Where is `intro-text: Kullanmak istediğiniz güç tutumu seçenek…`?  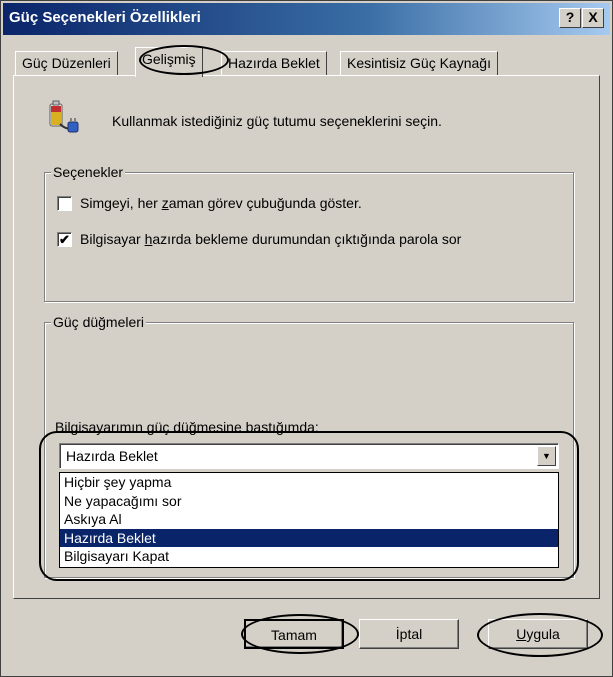 intro-text: Kullanmak istediğiniz güç tutumu seçenek… is located at coordinates (277, 121).